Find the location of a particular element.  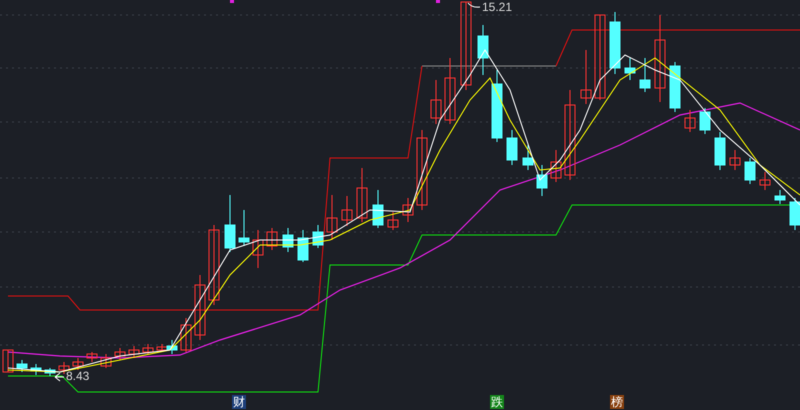

pointer-arrow is located at coordinates (59, 377).